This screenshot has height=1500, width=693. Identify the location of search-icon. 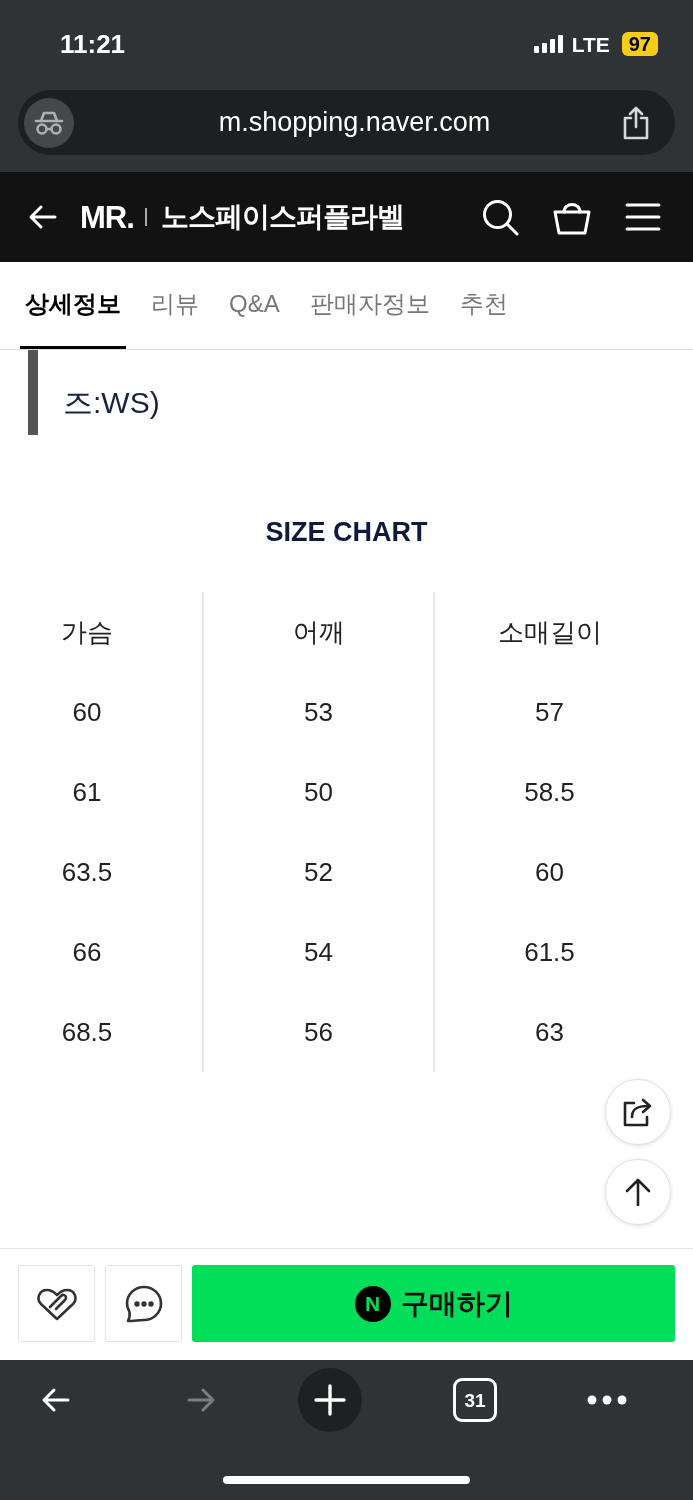
(500, 217).